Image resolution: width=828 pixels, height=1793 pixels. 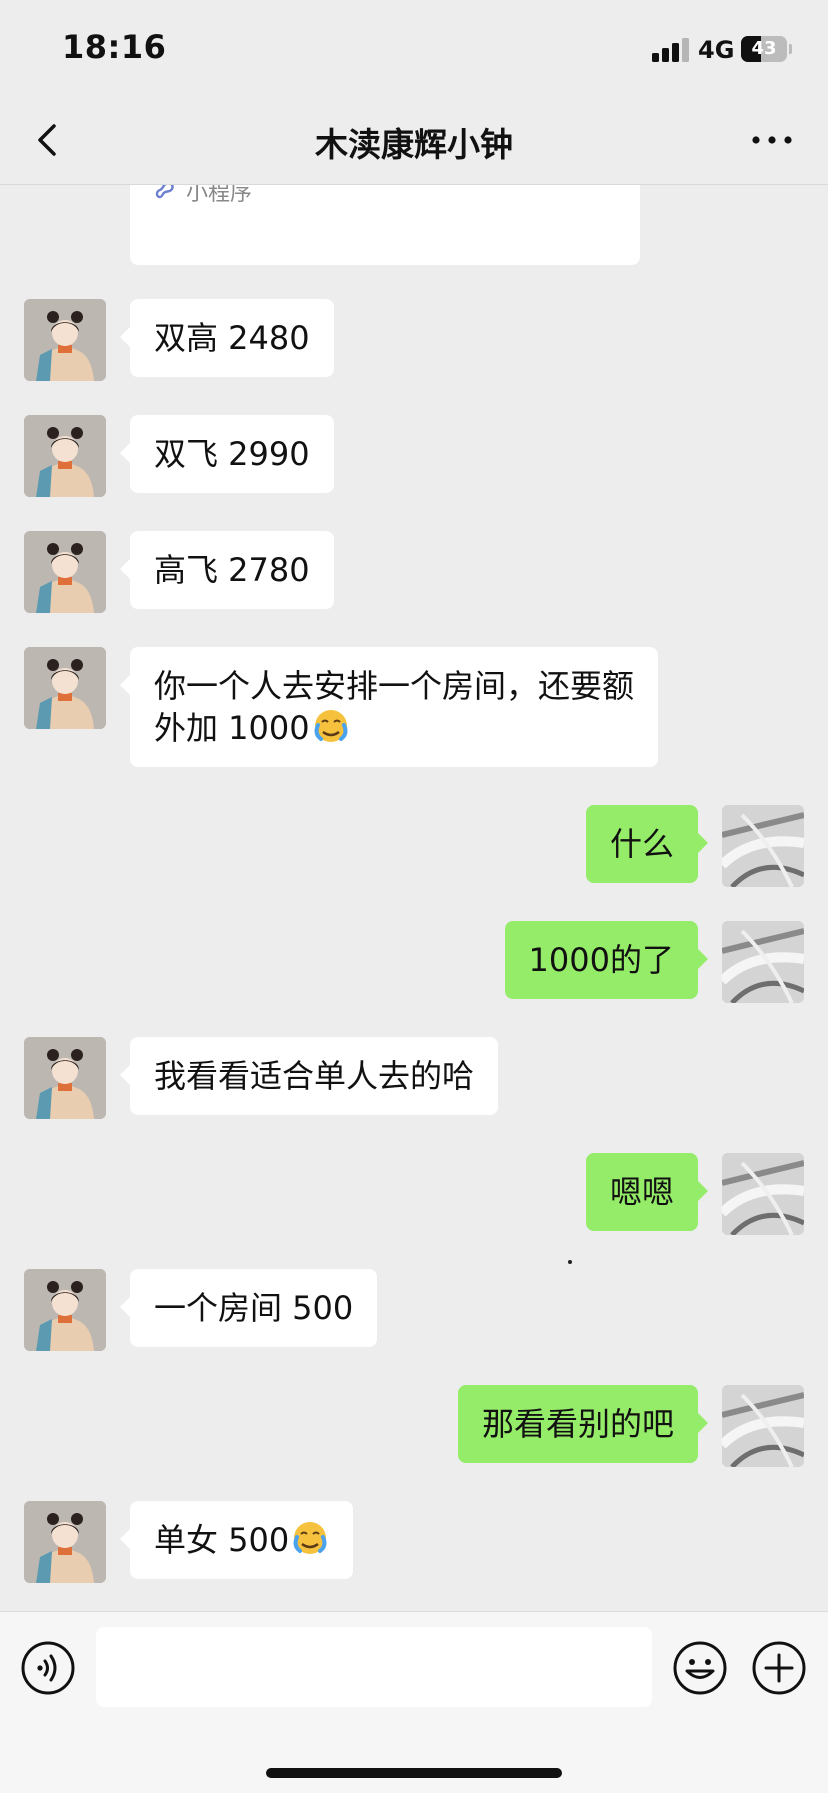 I want to click on status-time: 18:16, so click(x=114, y=47).